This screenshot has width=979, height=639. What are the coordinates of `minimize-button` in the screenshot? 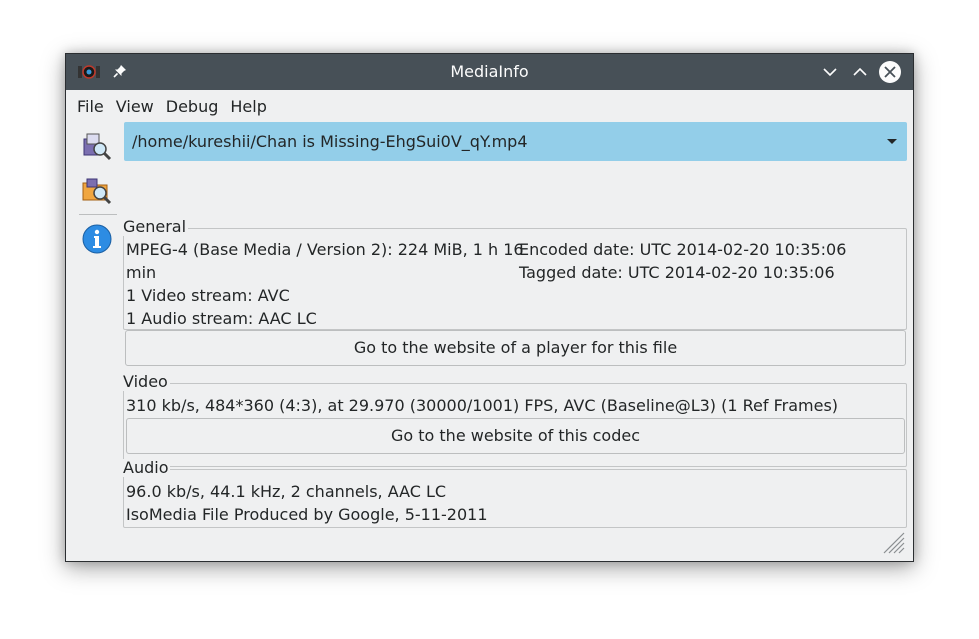 It's located at (830, 72).